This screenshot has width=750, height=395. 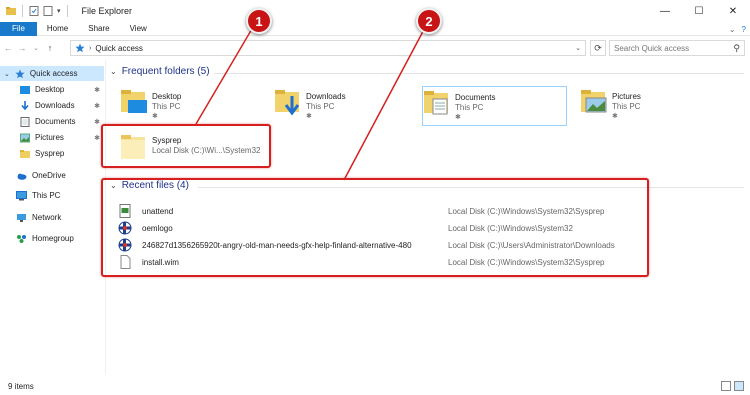 I want to click on folder-tile-pictures: Pictures This PC ✱, so click(x=650, y=106).